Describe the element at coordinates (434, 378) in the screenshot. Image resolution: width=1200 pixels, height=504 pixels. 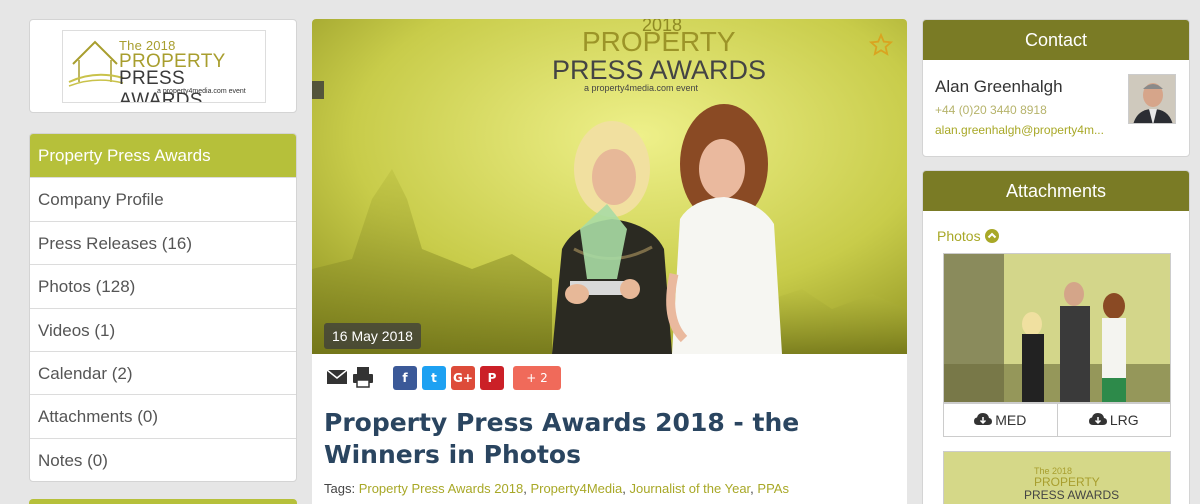
I see `share-twitter-button: t` at that location.